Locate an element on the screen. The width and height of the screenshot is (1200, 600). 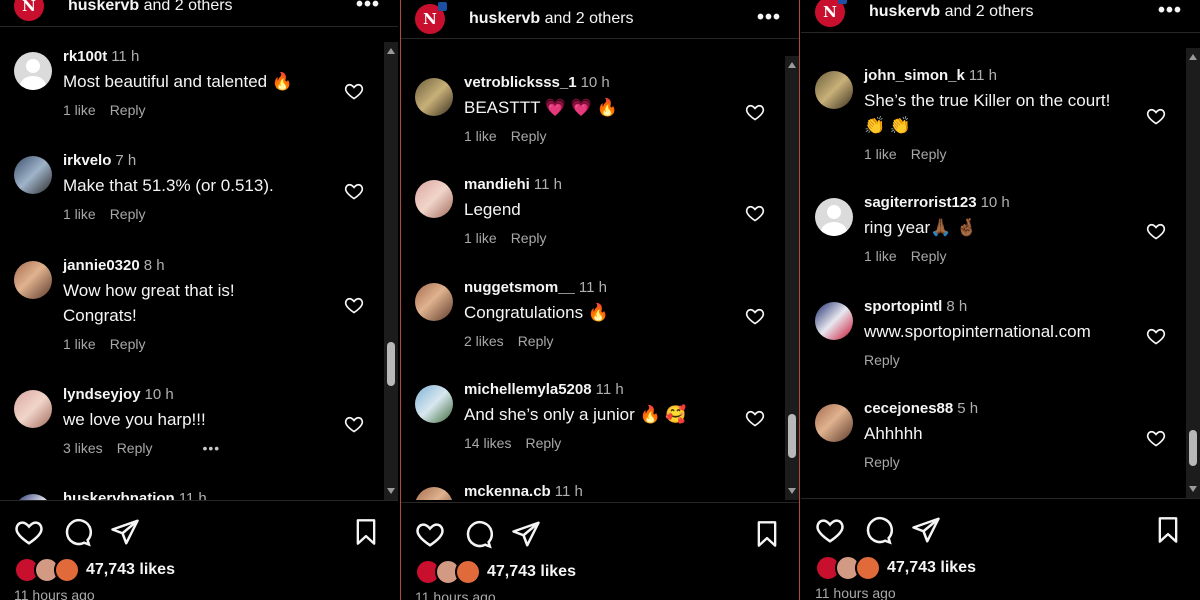
comment-username: rk100t 11 h is located at coordinates (222, 56).